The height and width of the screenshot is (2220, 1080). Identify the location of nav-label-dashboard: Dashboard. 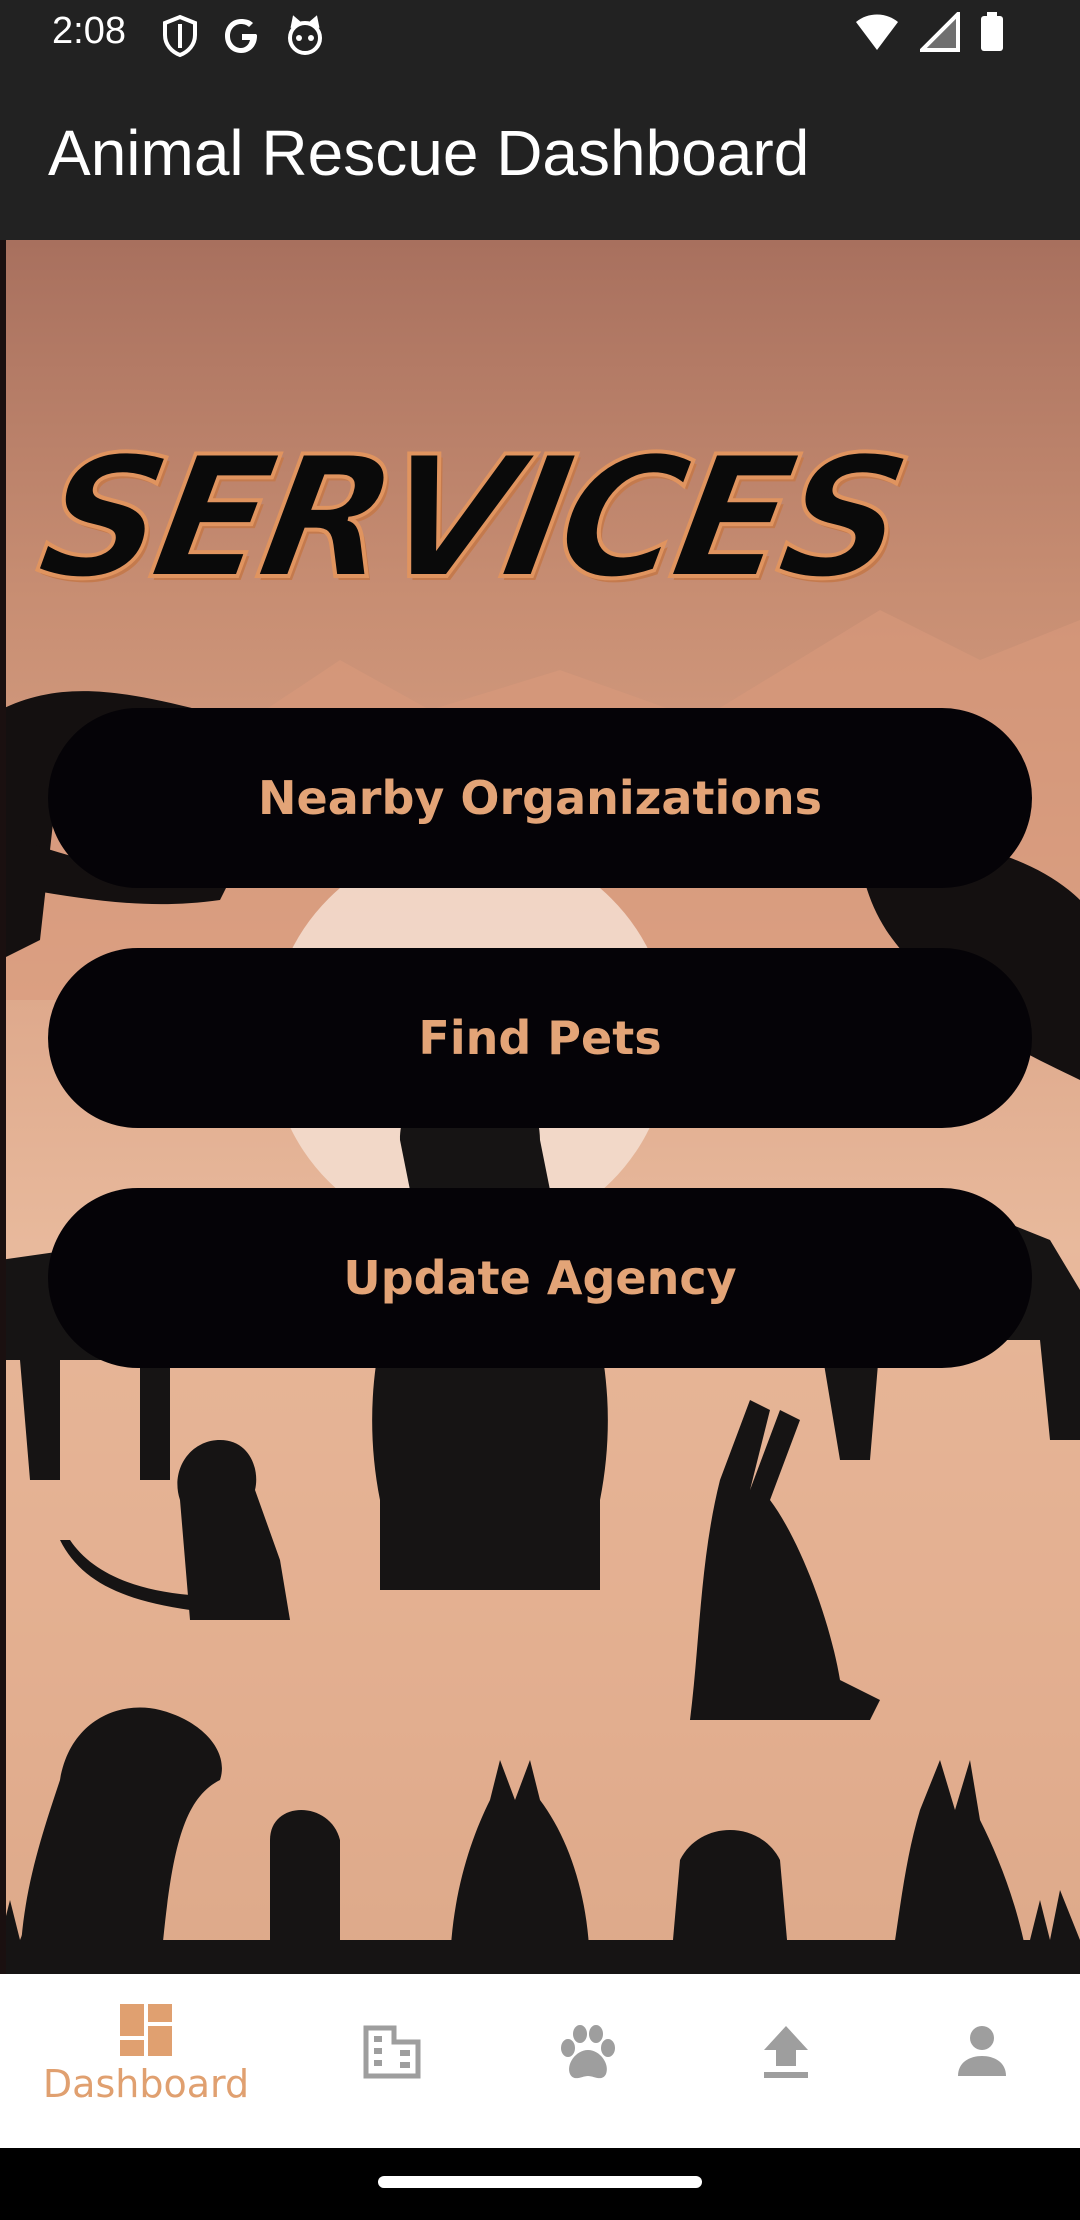
(146, 2084).